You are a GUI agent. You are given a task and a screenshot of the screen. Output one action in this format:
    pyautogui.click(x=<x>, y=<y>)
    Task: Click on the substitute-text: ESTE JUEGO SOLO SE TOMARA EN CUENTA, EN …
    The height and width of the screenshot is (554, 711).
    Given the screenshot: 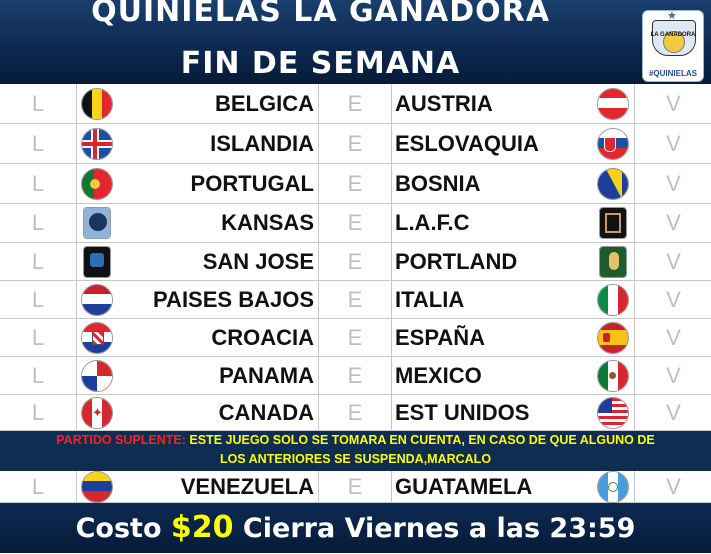 What is the action you would take?
    pyautogui.click(x=420, y=440)
    